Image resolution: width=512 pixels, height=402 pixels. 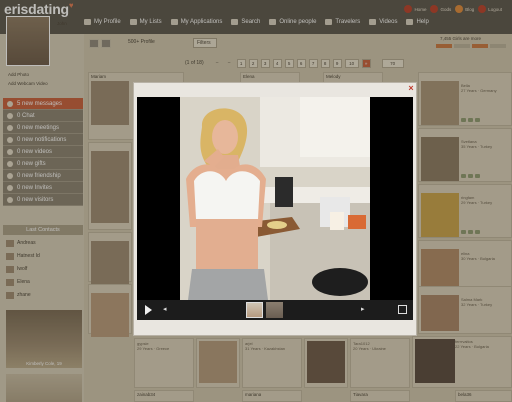 I want to click on fullscreen-icon, so click(x=402, y=309).